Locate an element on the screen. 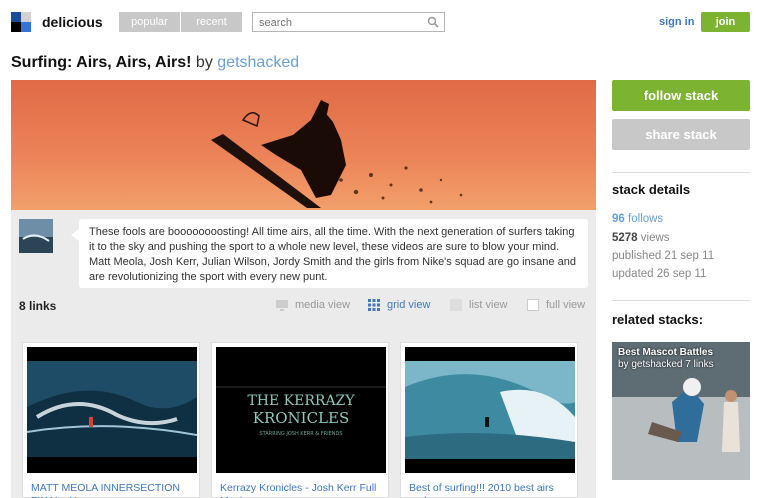 This screenshot has height=498, width=778. tab-popular: popular is located at coordinates (149, 22).